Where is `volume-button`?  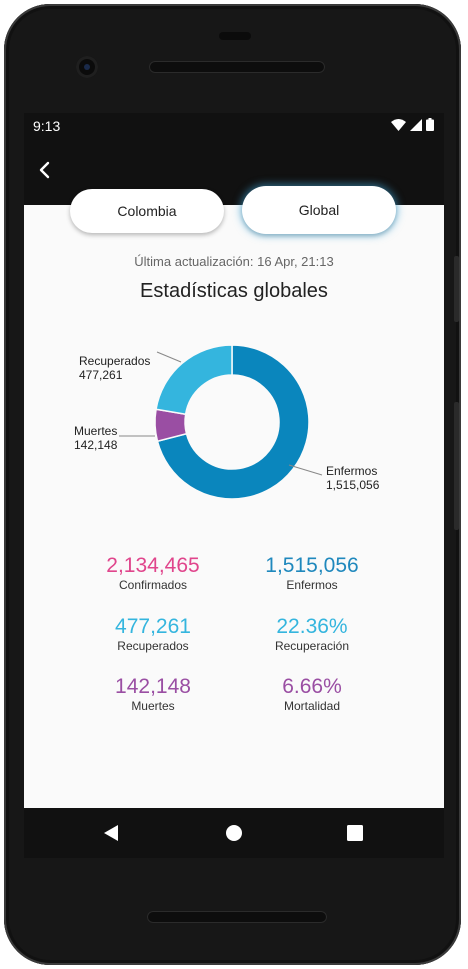
volume-button is located at coordinates (456, 466).